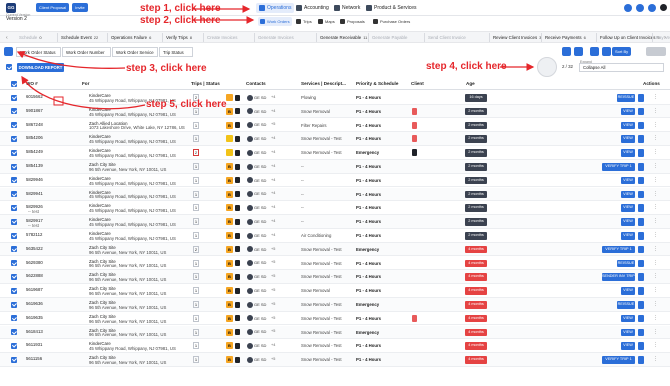 The width and height of the screenshot is (670, 386). Describe the element at coordinates (176, 52) in the screenshot. I see `filter-trip-status: Trip Status` at that location.